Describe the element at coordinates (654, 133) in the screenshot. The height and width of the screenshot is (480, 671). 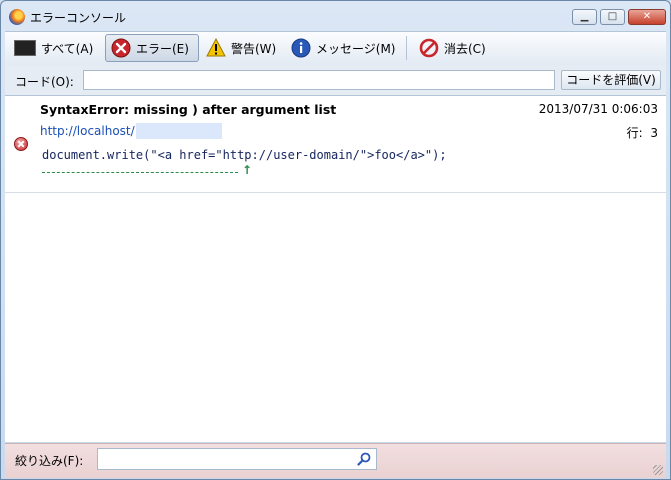
I see `line-value: 3` at that location.